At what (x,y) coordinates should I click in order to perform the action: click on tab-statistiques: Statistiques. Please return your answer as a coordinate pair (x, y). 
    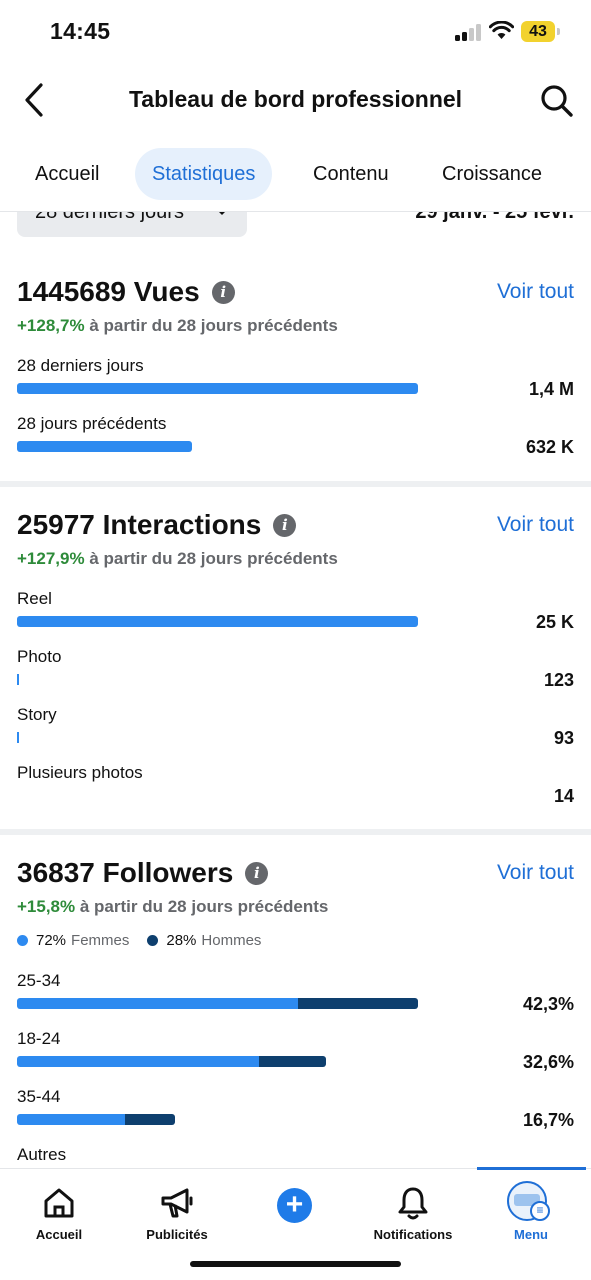
    Looking at the image, I should click on (204, 174).